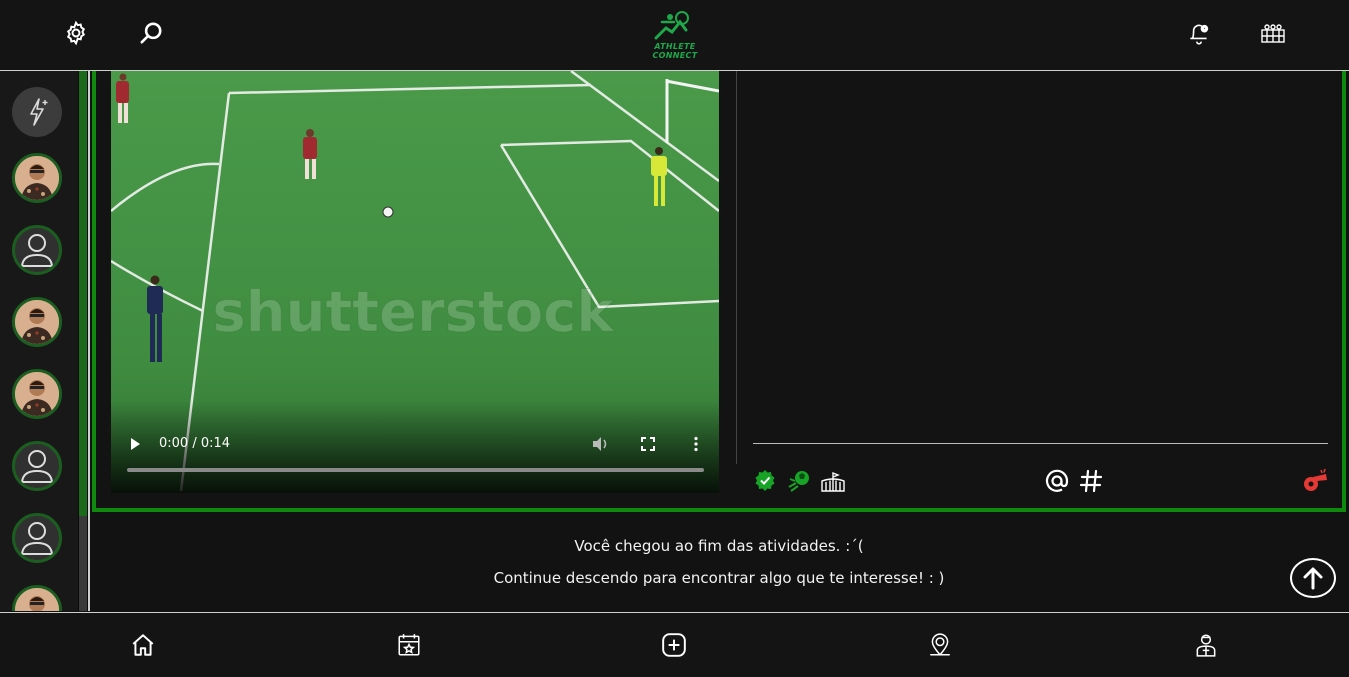 The height and width of the screenshot is (677, 1349). Describe the element at coordinates (1315, 481) in the screenshot. I see `whistle-icon` at that location.